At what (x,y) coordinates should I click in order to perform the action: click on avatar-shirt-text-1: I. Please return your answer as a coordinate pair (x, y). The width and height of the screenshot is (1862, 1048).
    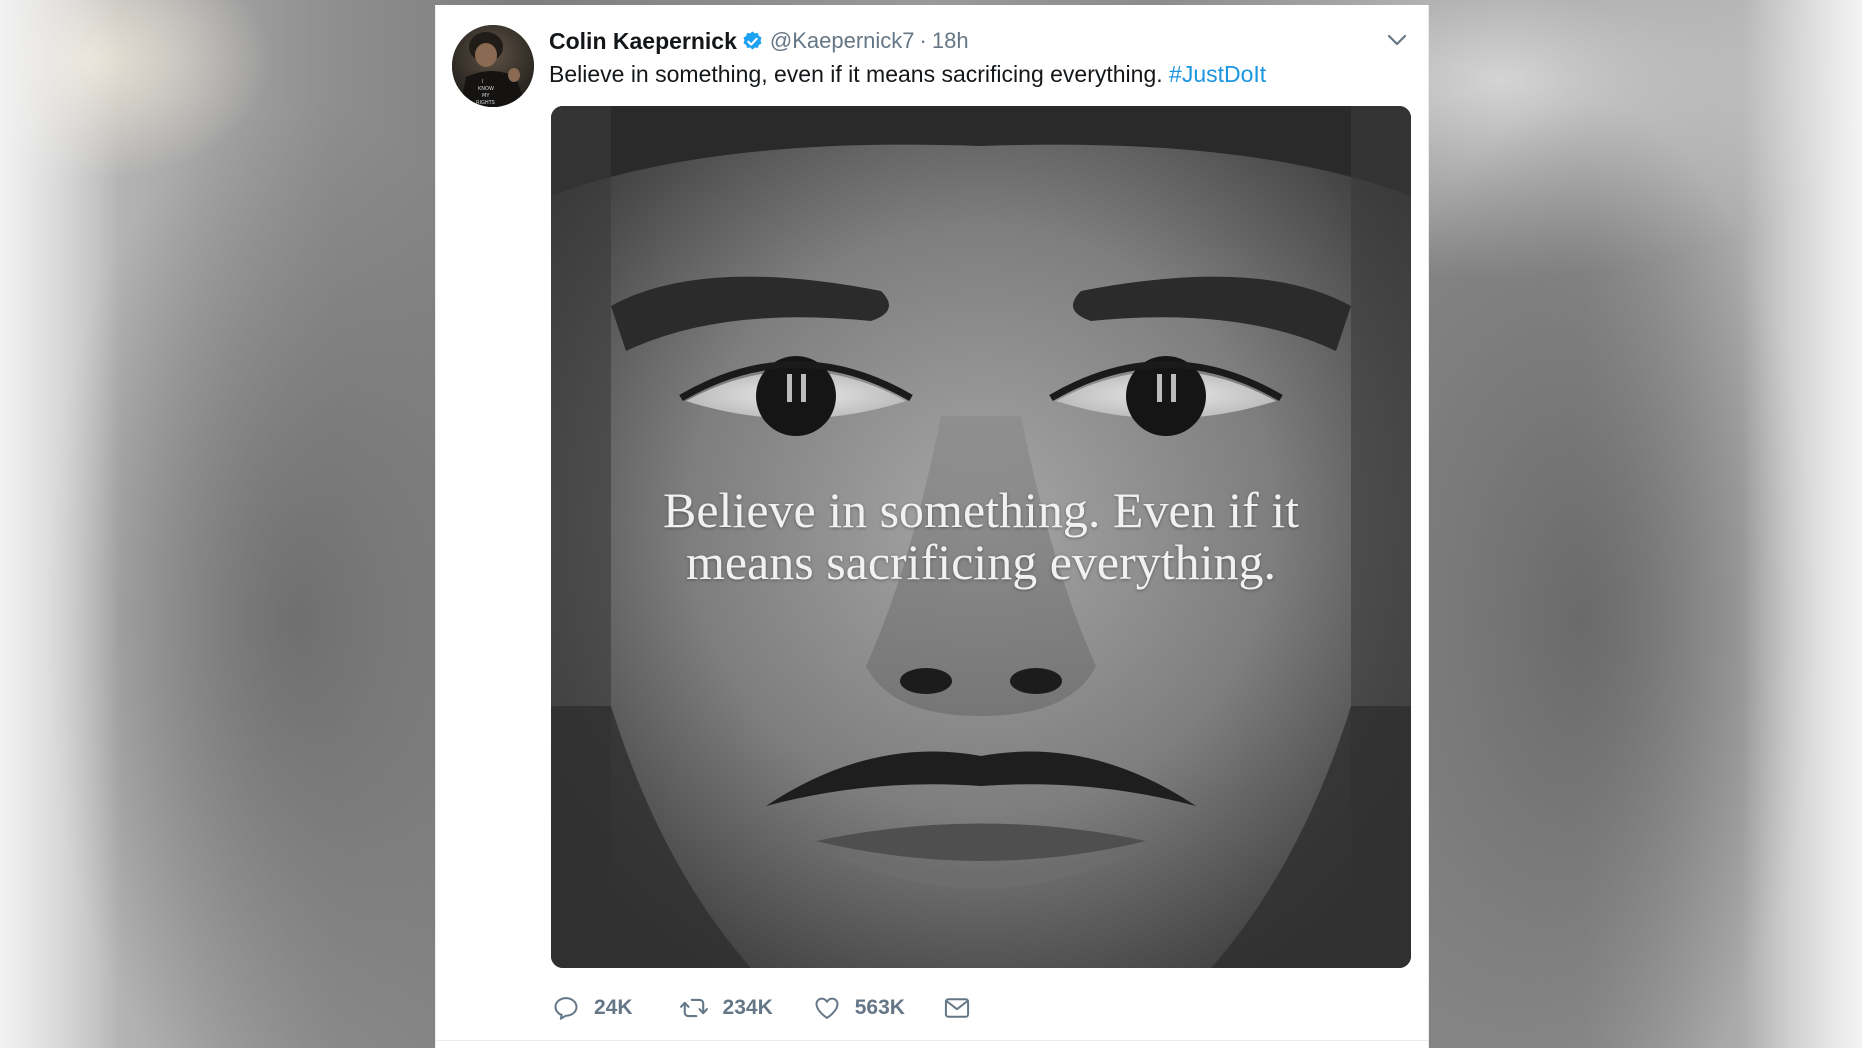
    Looking at the image, I should click on (482, 82).